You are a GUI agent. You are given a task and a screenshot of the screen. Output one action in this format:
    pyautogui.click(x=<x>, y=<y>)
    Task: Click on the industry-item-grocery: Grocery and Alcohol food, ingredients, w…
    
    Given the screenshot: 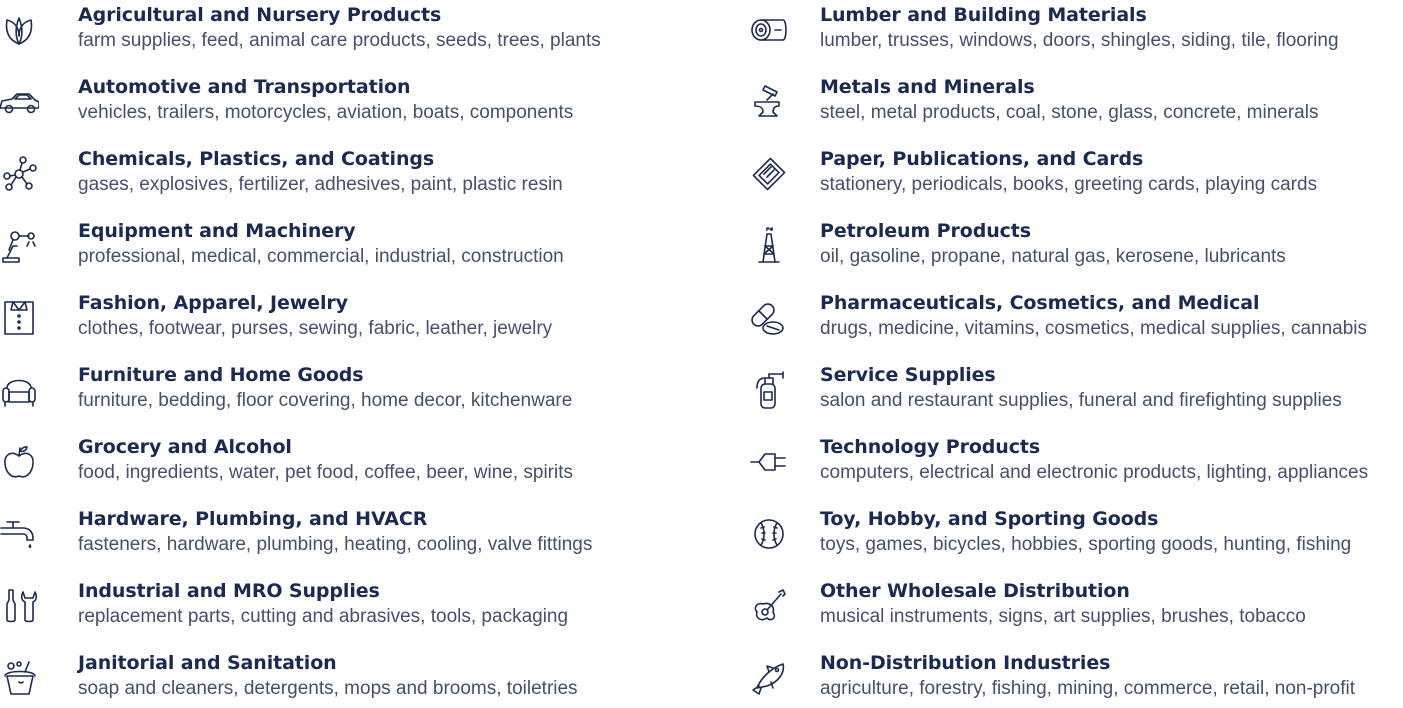 What is the action you would take?
    pyautogui.click(x=340, y=462)
    